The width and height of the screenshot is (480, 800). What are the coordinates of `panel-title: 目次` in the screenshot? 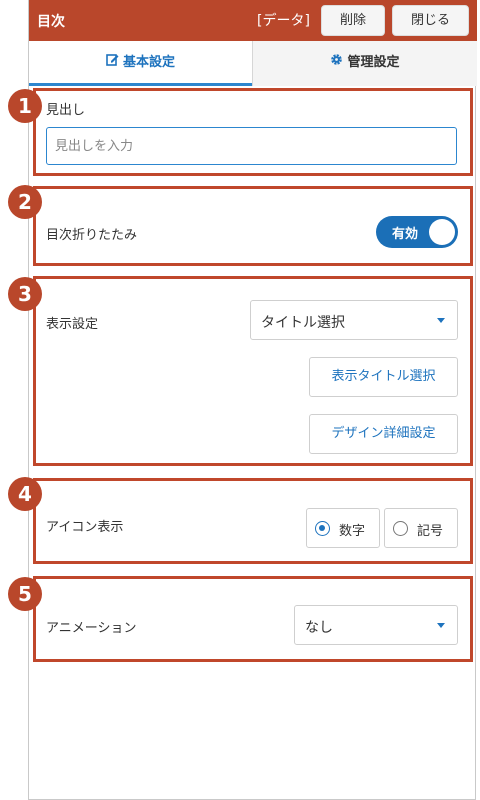 It's located at (51, 22).